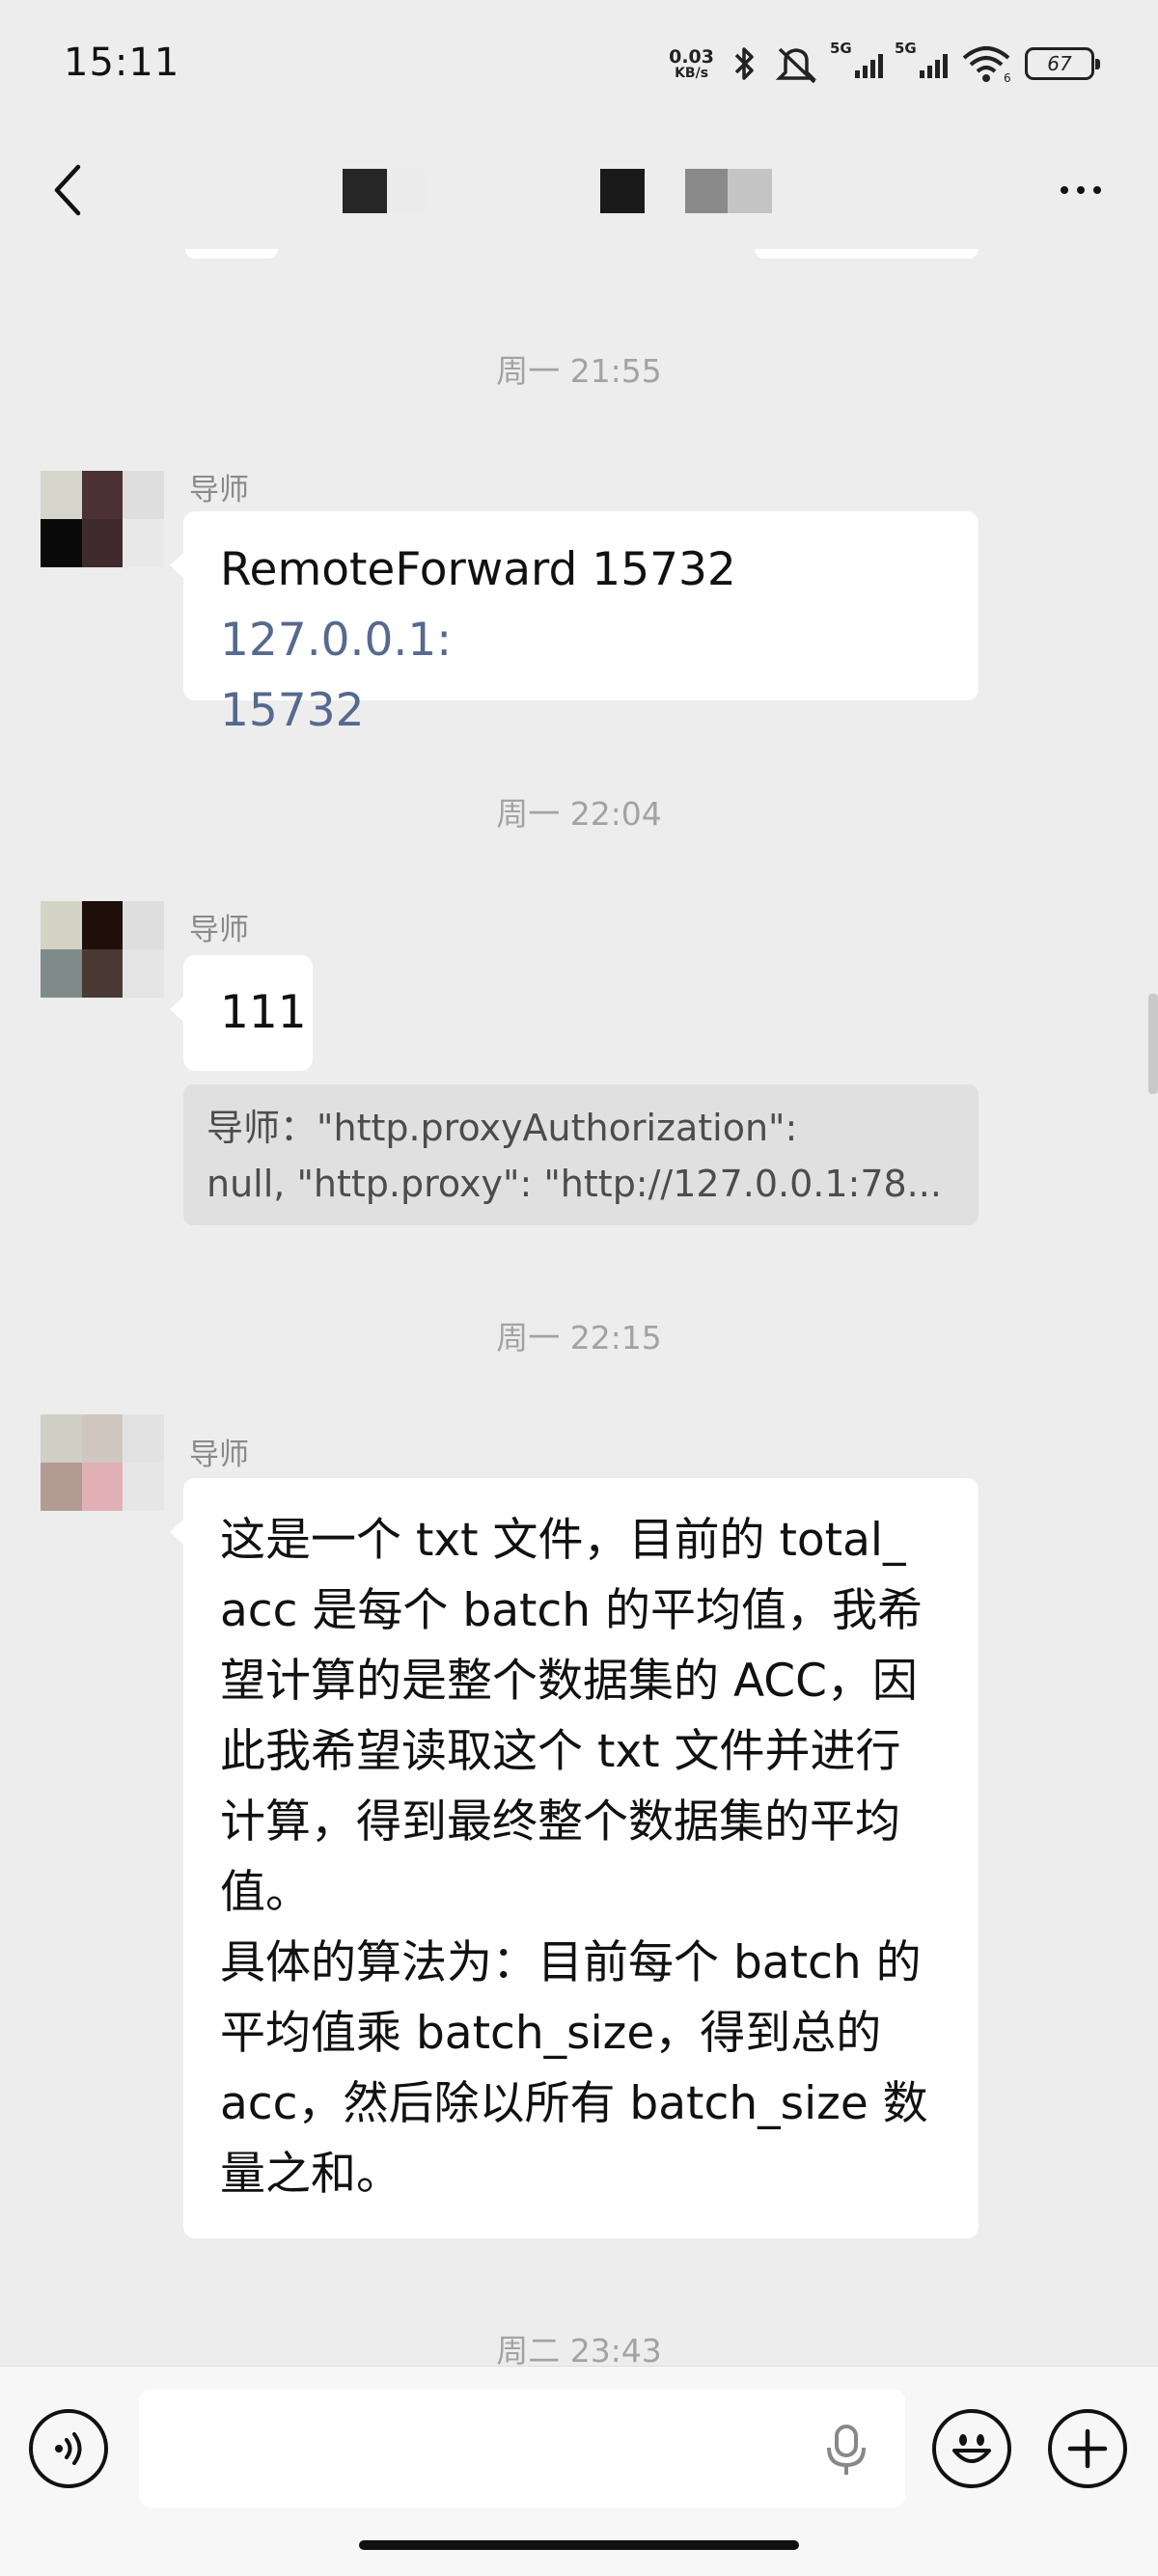  Describe the element at coordinates (560, 1751) in the screenshot. I see `message-line: 此我希望读取这个 txt 文件并进行` at that location.